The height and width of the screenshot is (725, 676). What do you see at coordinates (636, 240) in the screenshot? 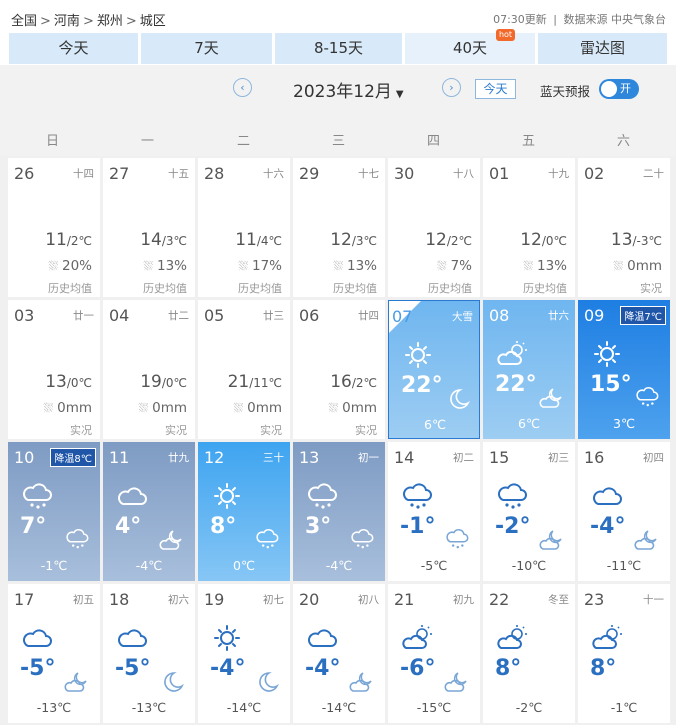
I see `temperature-range: 13/-3℃` at bounding box center [636, 240].